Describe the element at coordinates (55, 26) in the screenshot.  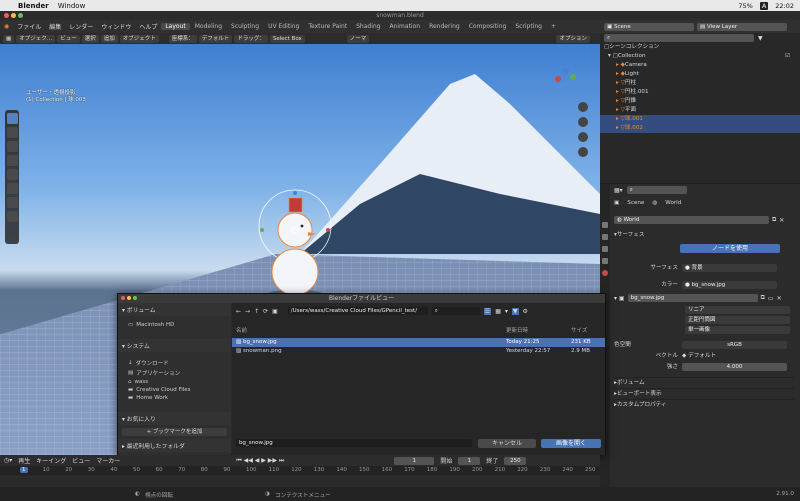
I see `menu-edit: 編集` at that location.